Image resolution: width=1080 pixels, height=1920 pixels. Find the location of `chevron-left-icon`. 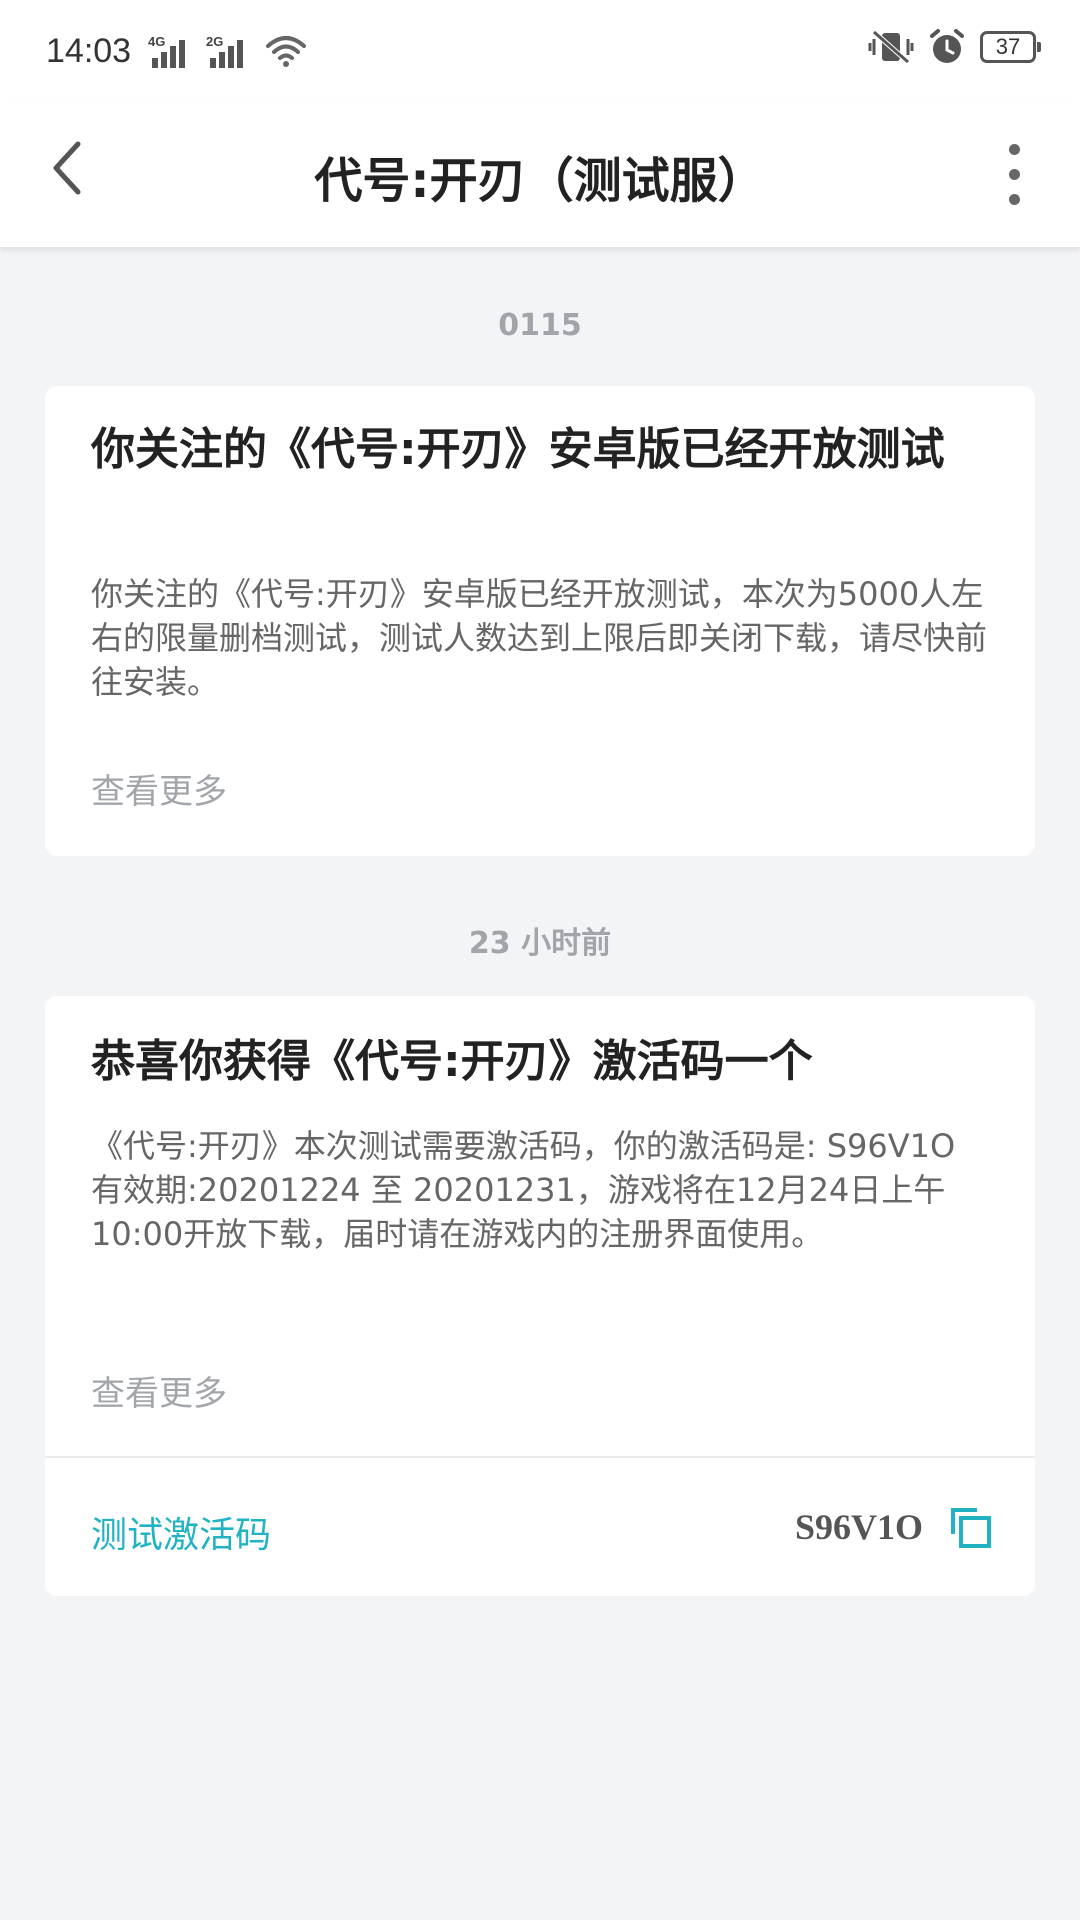

chevron-left-icon is located at coordinates (67, 168).